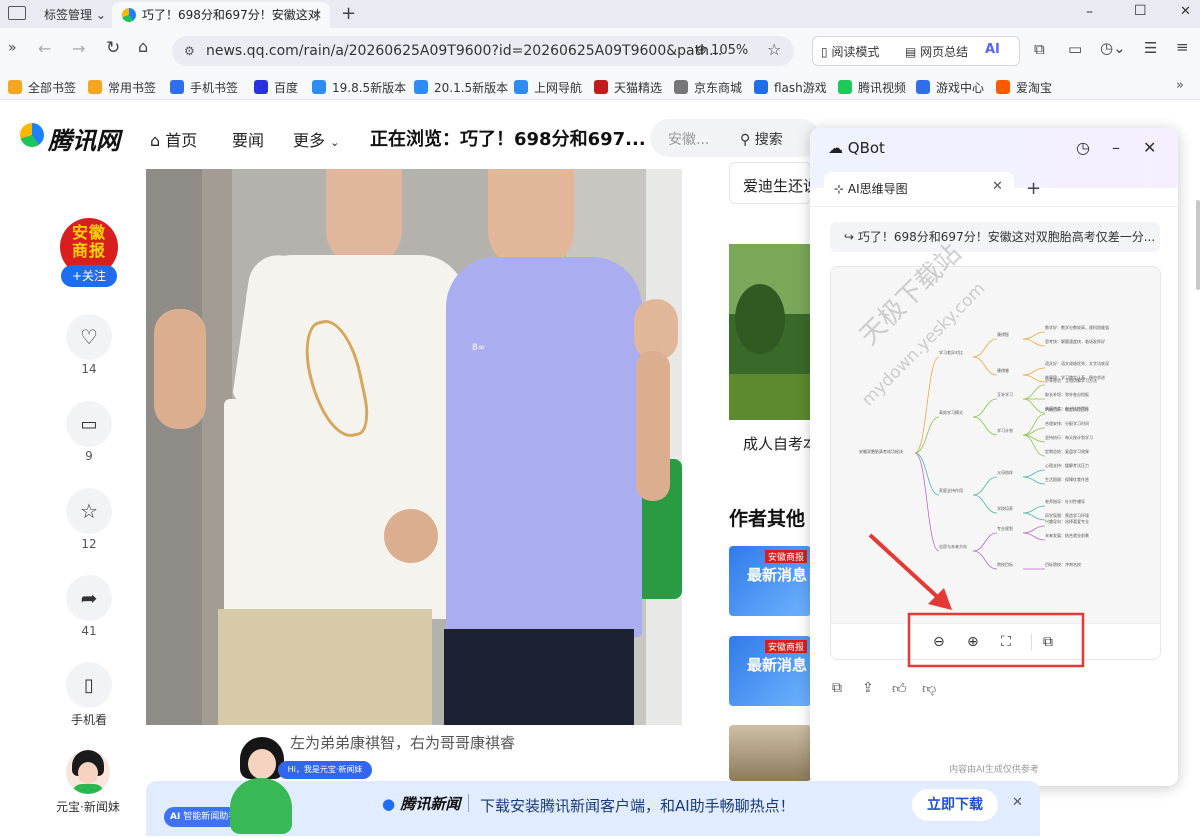 This screenshot has width=1200, height=837. Describe the element at coordinates (1024, 87) in the screenshot. I see `bookmark-item: 爱淘宝` at that location.